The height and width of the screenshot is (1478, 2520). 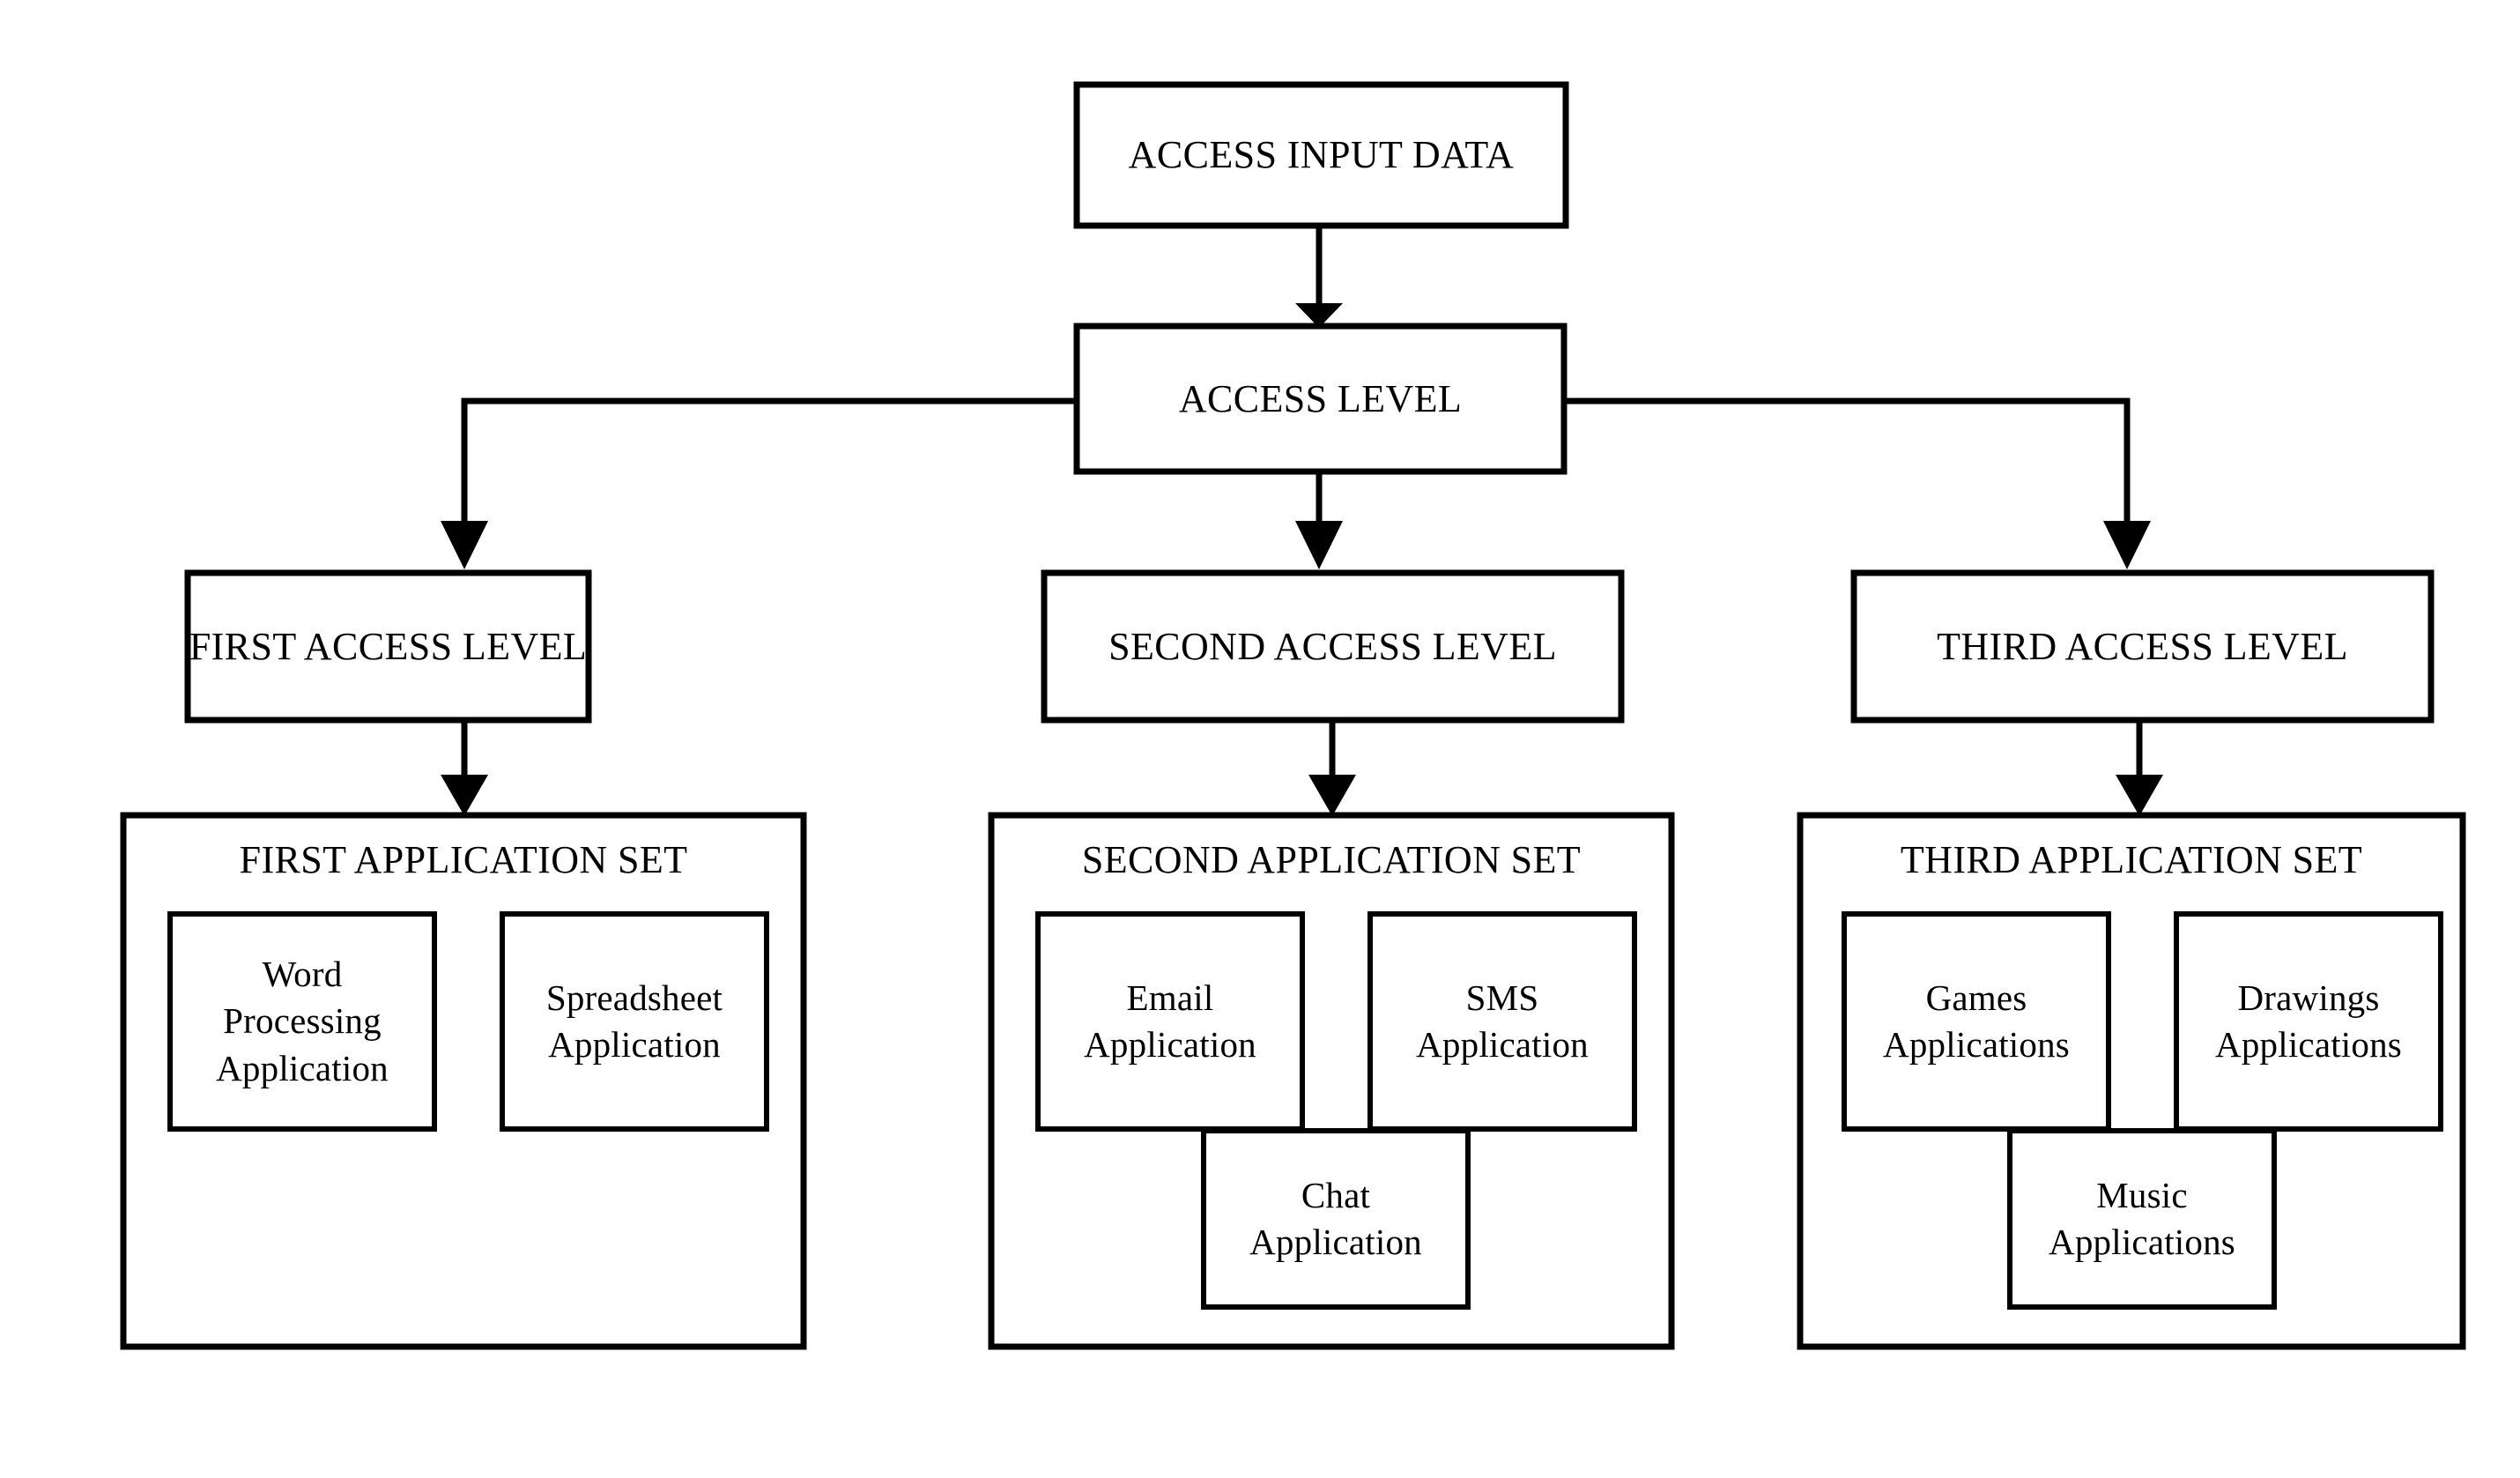 I want to click on app-box-spreadsheet, so click(x=634, y=1021).